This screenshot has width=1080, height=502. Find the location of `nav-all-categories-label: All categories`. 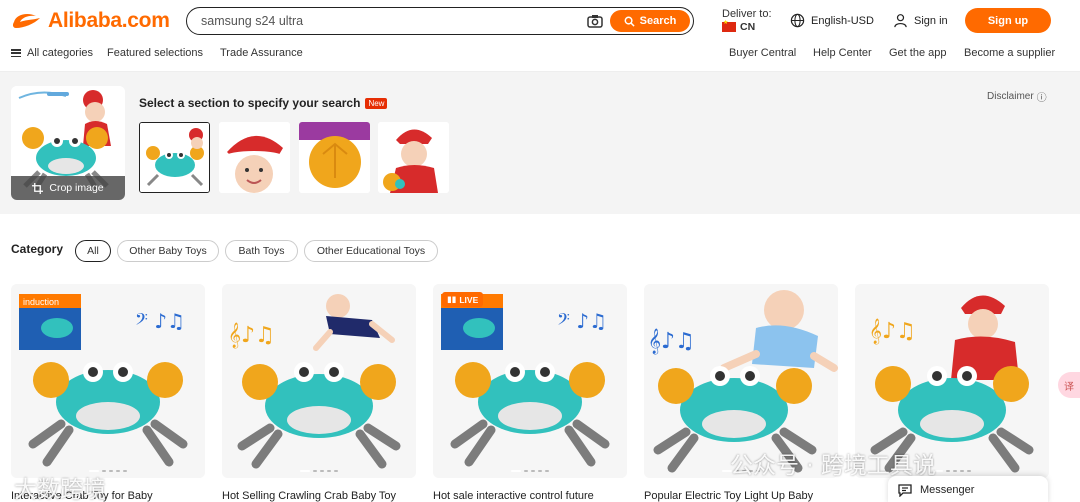

nav-all-categories-label: All categories is located at coordinates (60, 53).